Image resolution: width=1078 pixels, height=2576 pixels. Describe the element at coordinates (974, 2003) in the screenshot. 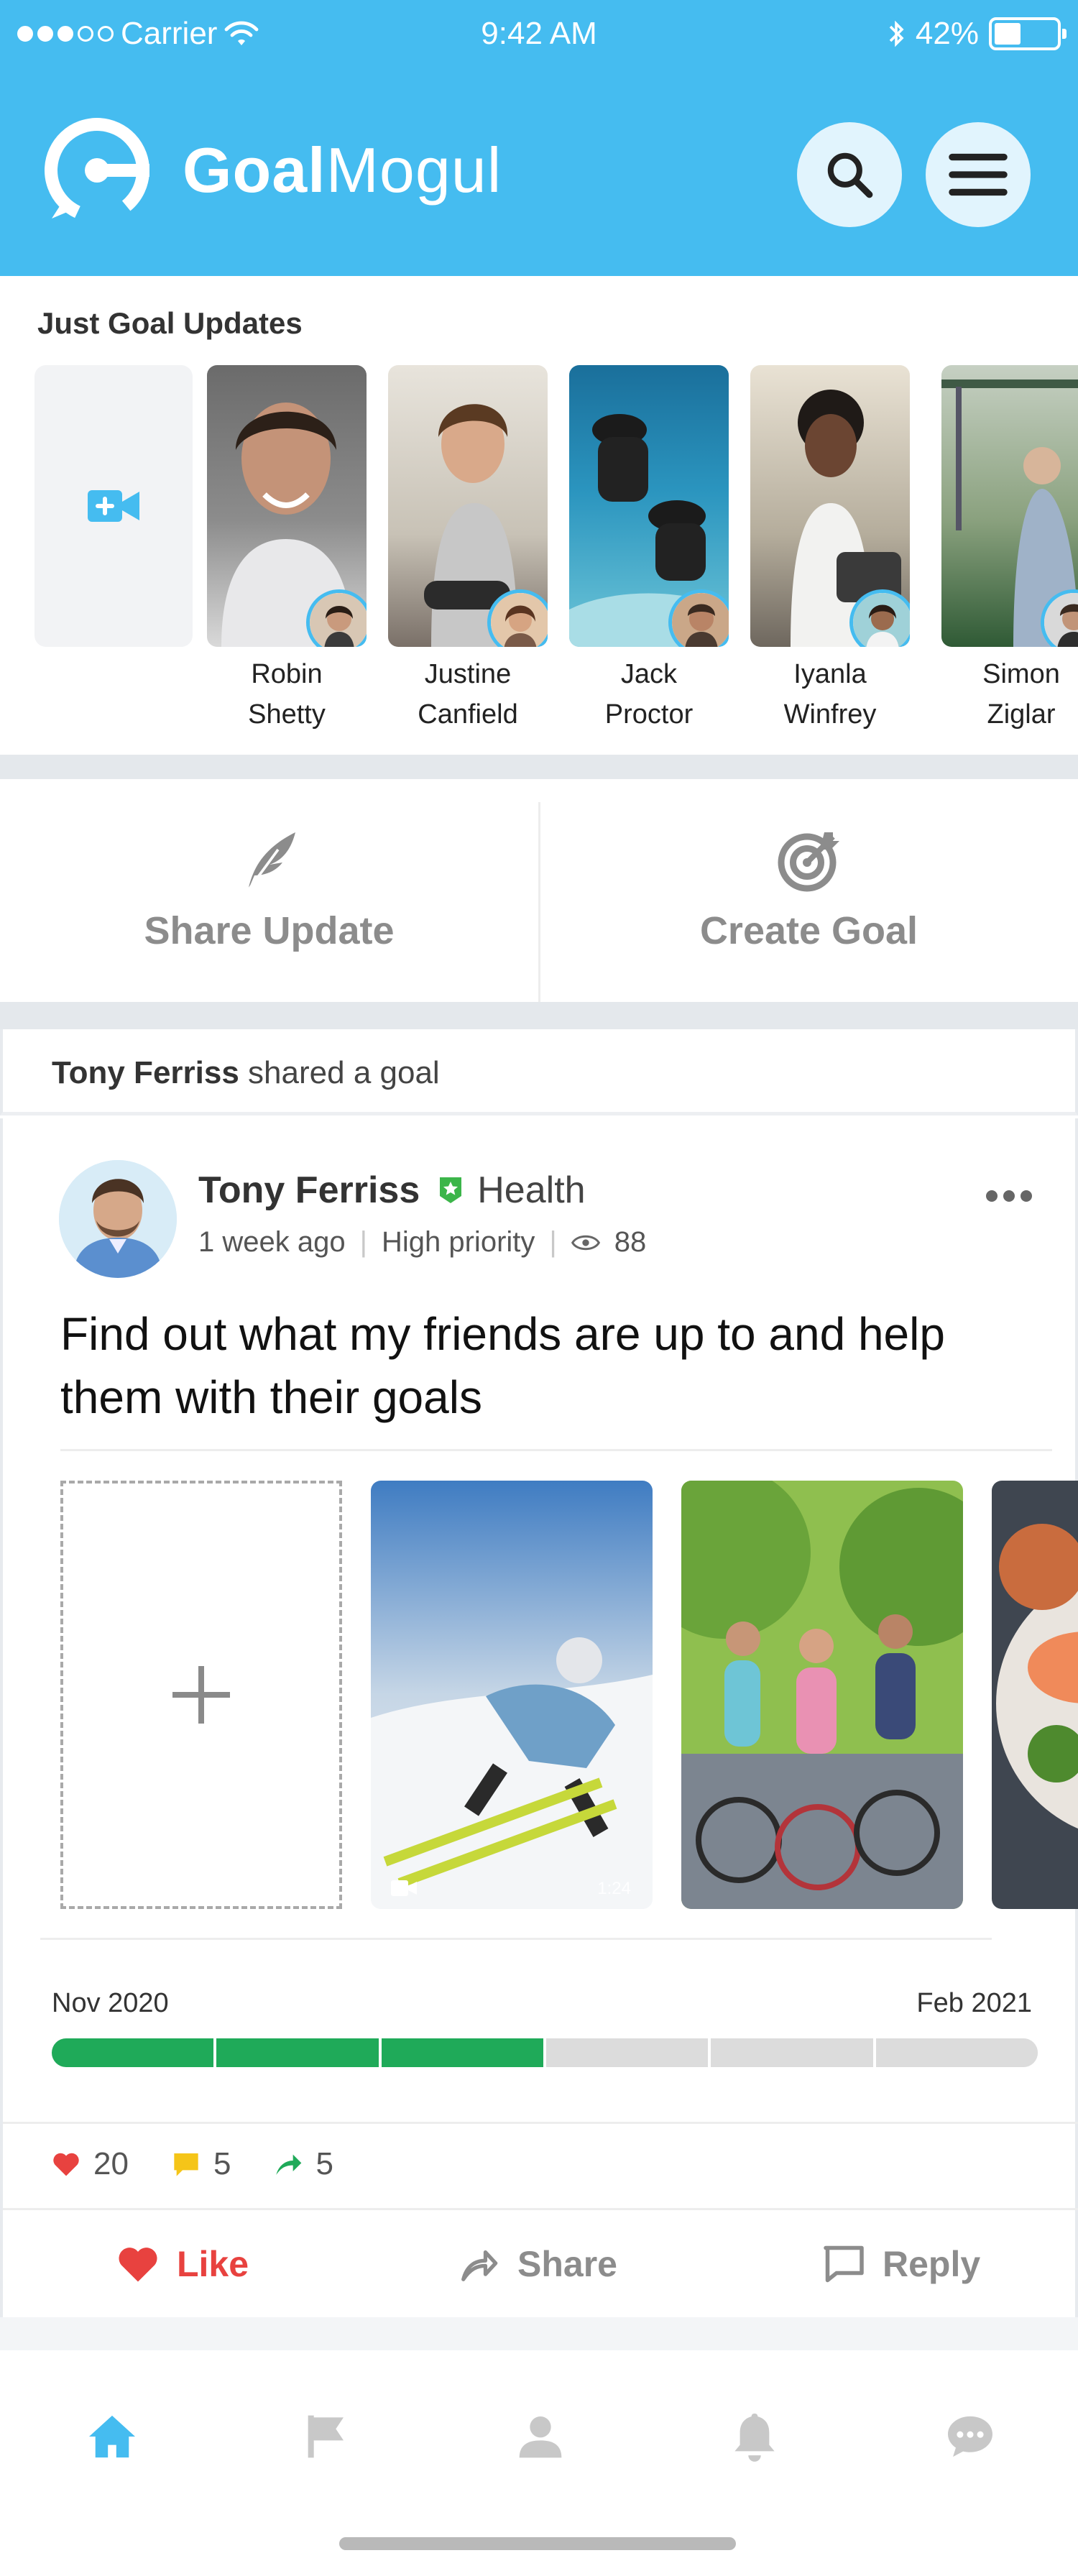

I see `goal-end-date: Feb 2021` at that location.